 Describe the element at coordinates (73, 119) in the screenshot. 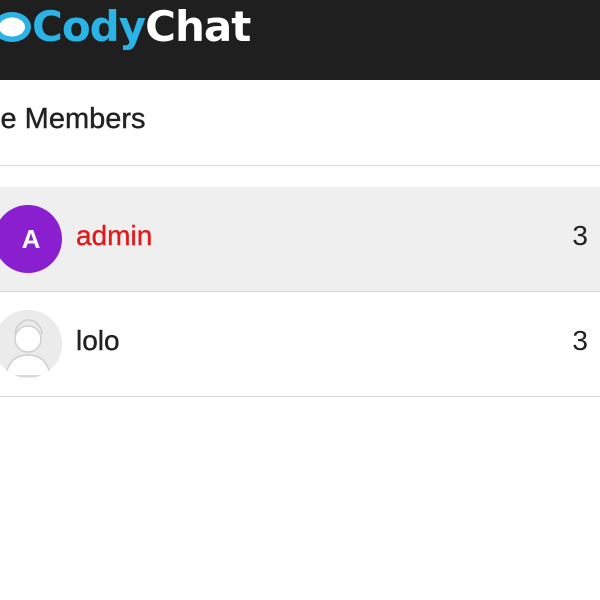

I see `panel-title: ce Members` at that location.